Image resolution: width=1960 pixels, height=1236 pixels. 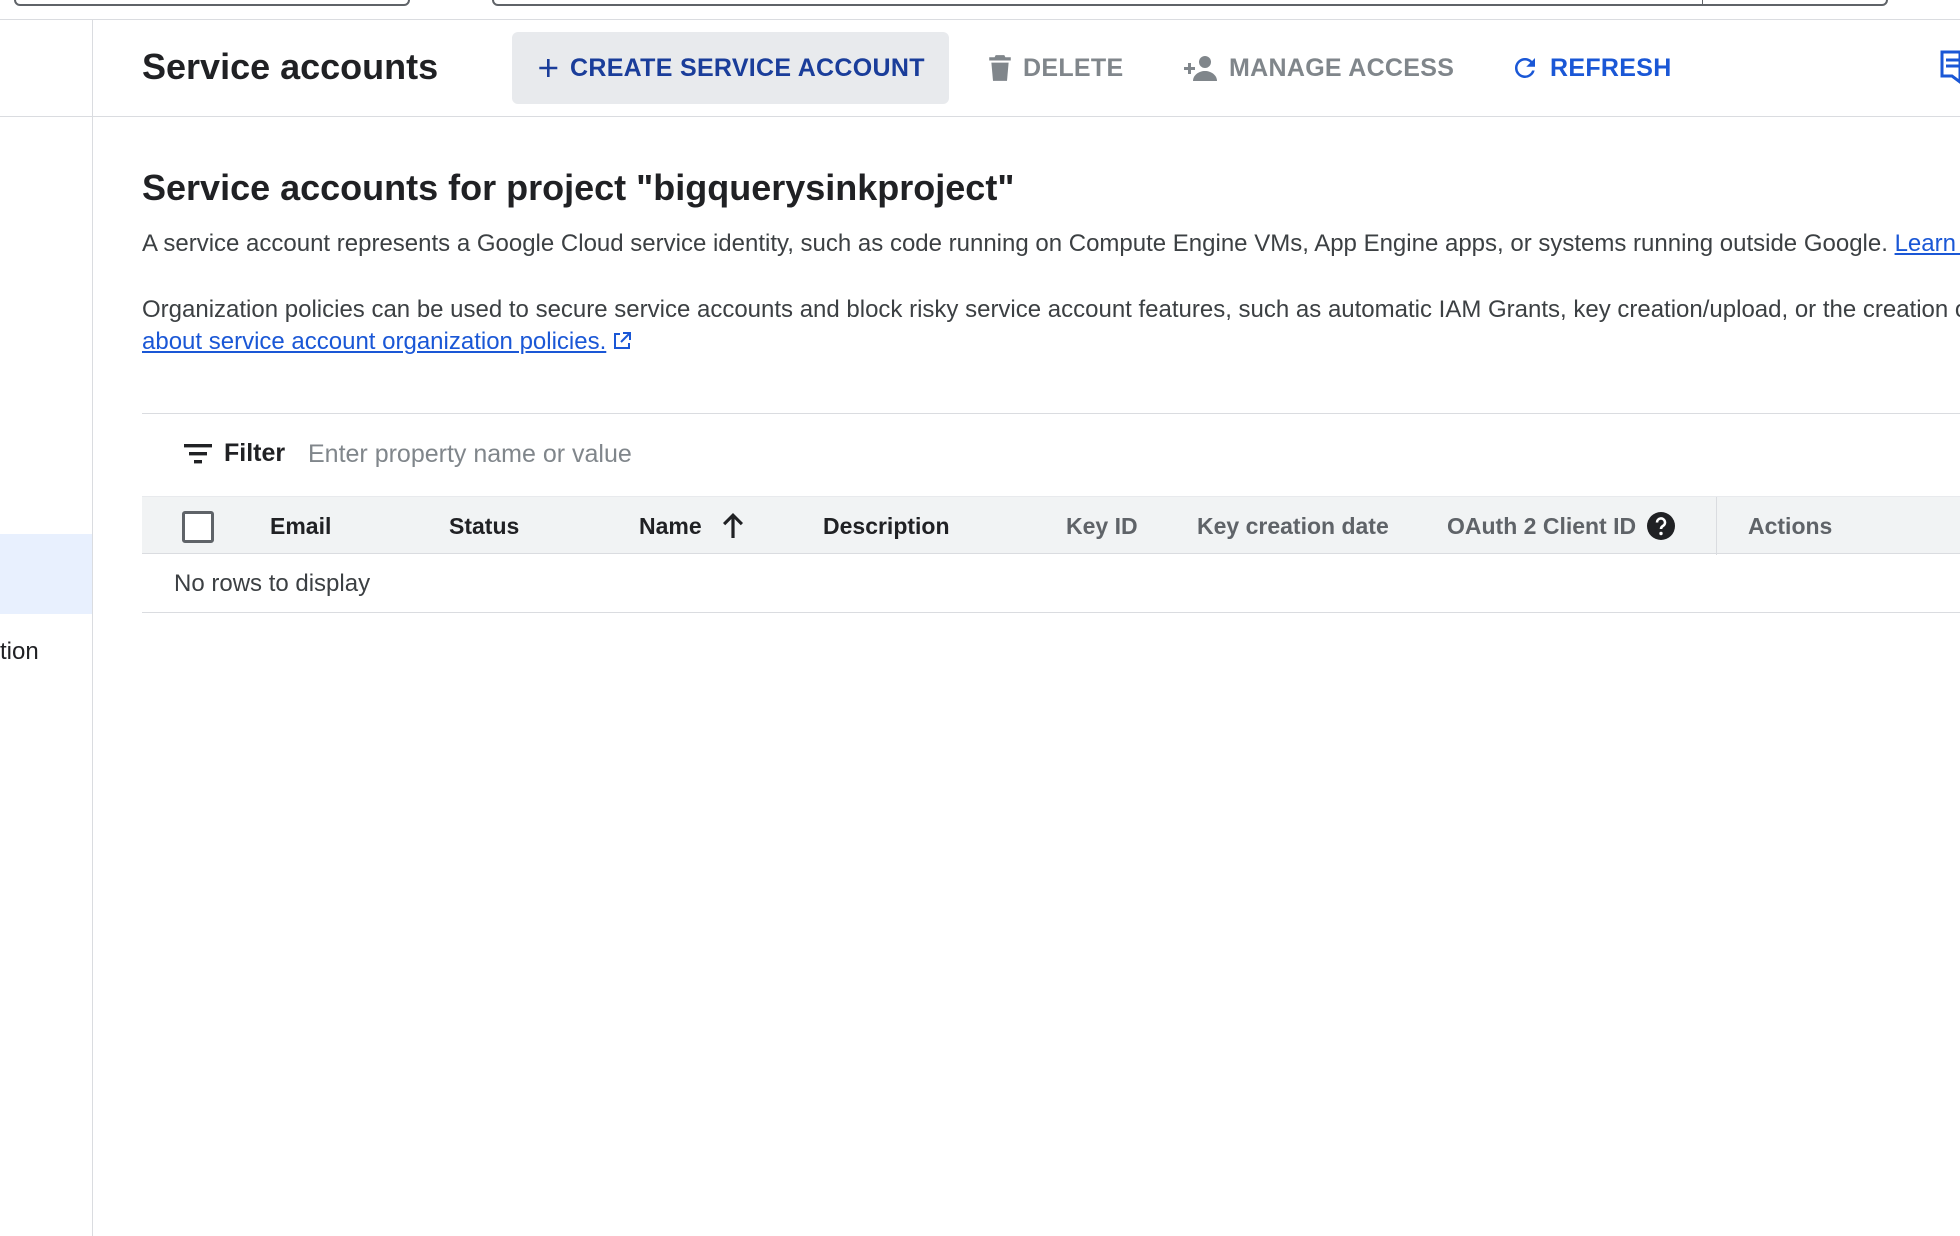 What do you see at coordinates (1051, 583) in the screenshot?
I see `table-empty-row: No rows to display` at bounding box center [1051, 583].